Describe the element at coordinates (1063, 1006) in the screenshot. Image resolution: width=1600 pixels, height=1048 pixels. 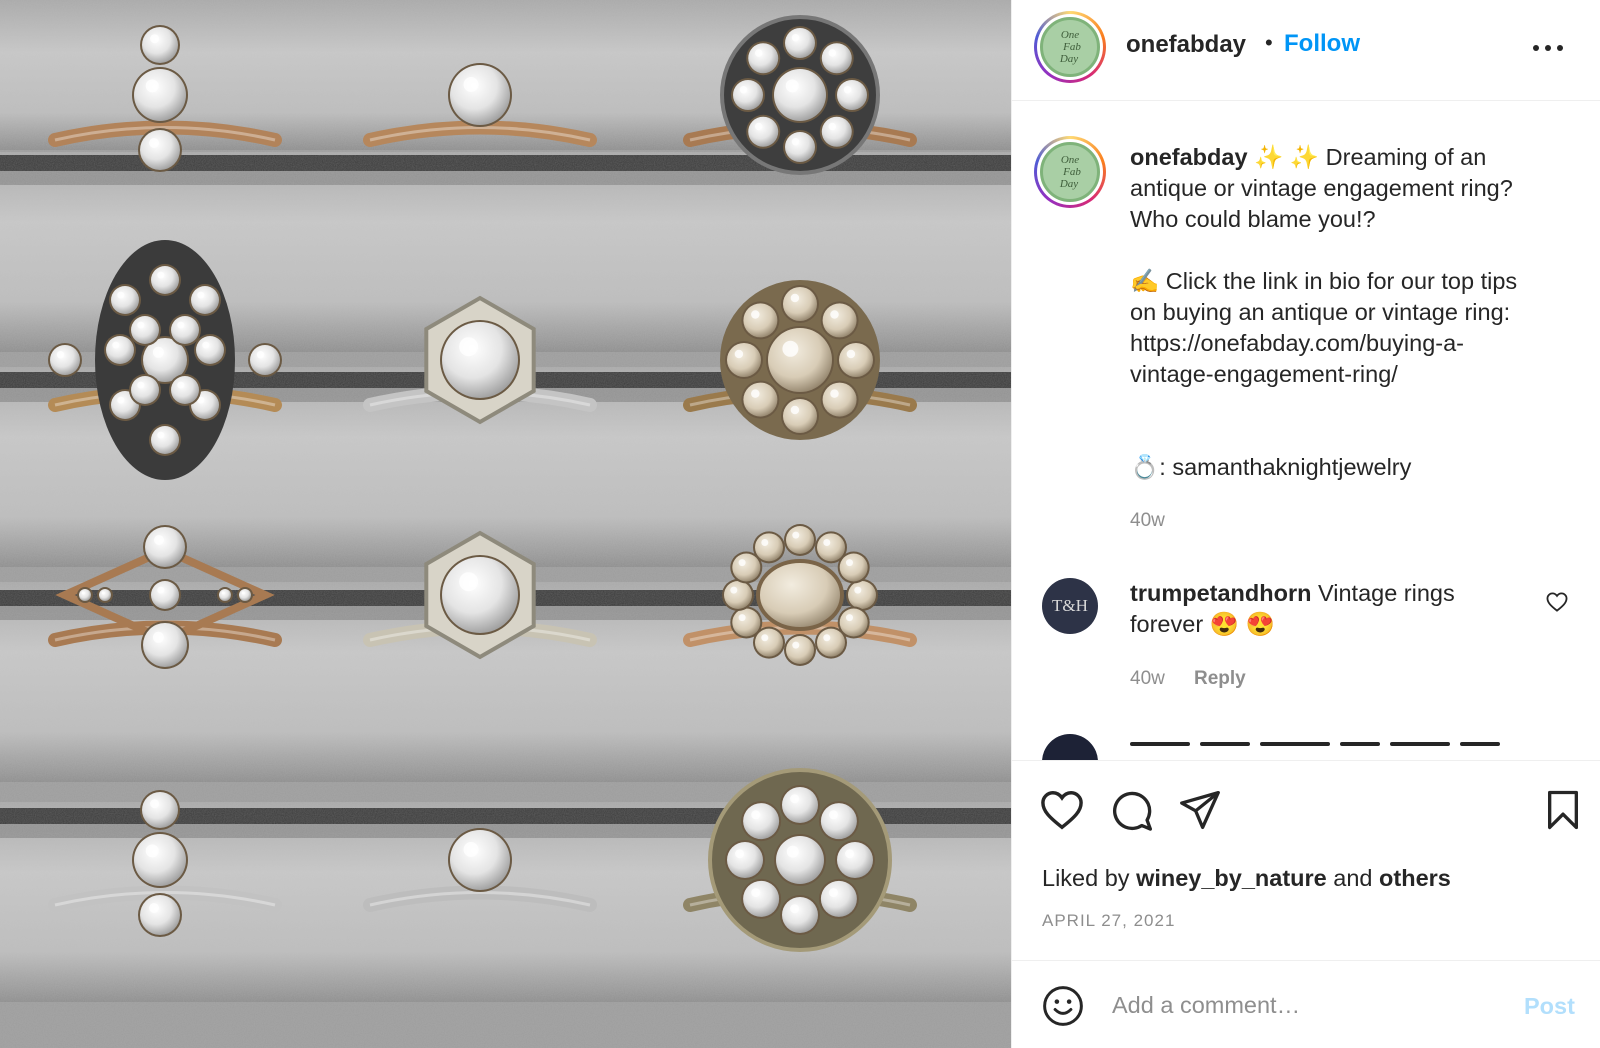
I see `emoji-smiley-icon` at that location.